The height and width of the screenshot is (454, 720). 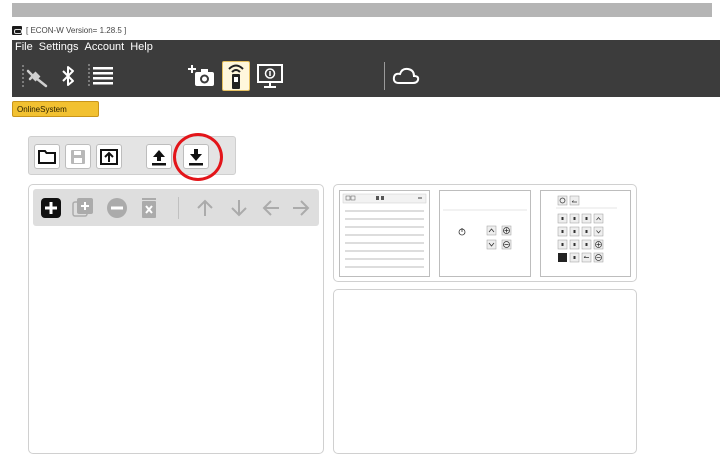 What do you see at coordinates (141, 47) in the screenshot?
I see `menu-help: Help` at bounding box center [141, 47].